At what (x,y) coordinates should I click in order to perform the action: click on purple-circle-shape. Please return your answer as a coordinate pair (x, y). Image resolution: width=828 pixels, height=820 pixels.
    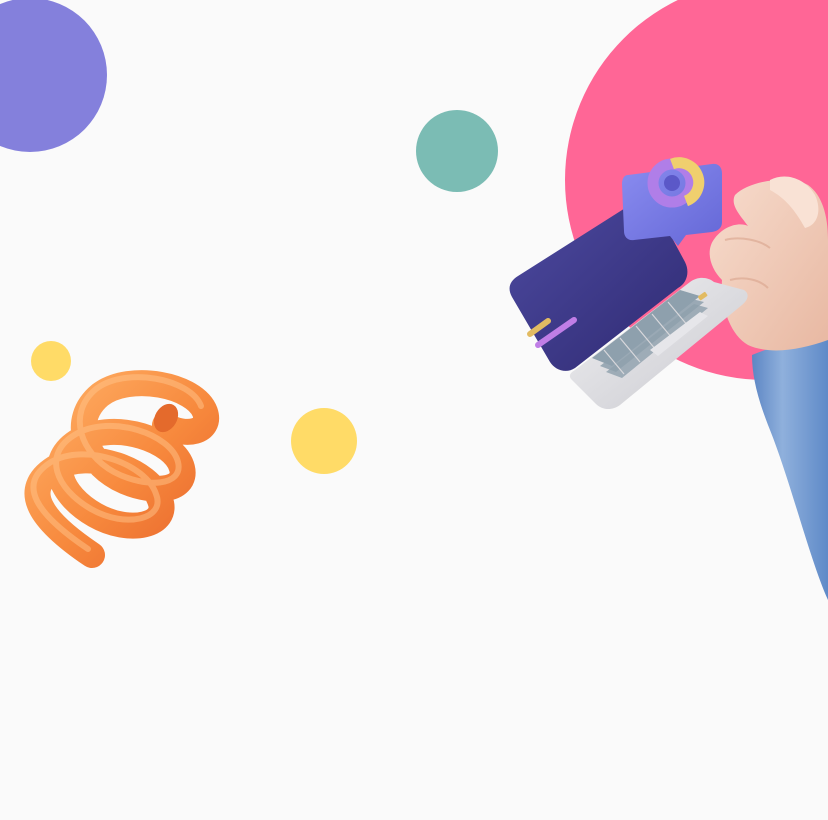
    Looking at the image, I should click on (53, 76).